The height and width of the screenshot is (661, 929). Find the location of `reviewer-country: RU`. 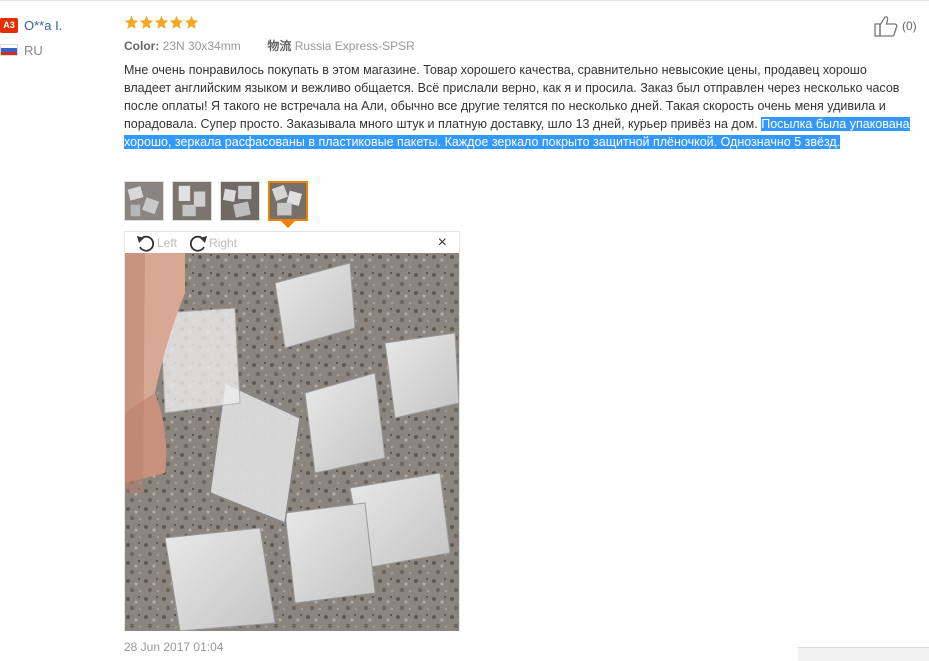

reviewer-country: RU is located at coordinates (33, 50).